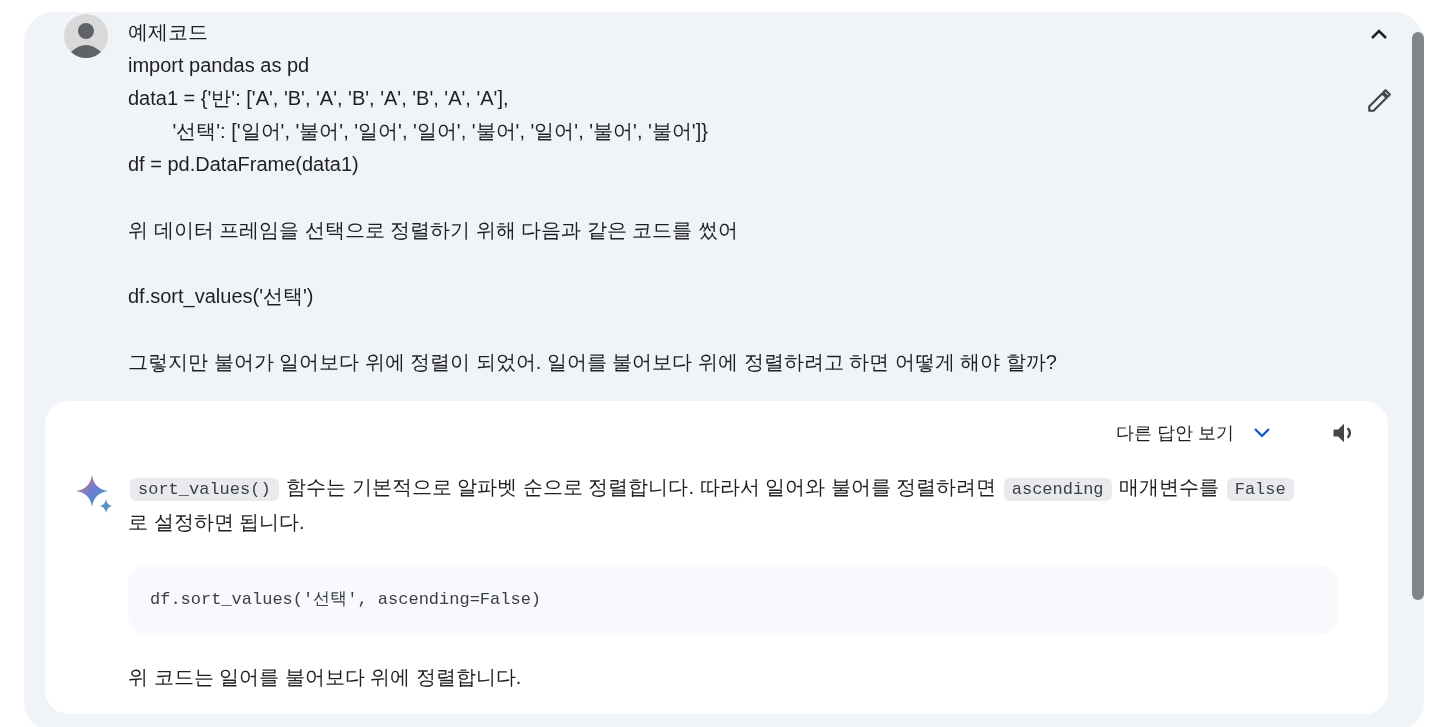 Image resolution: width=1438 pixels, height=727 pixels. Describe the element at coordinates (1379, 101) in the screenshot. I see `edit-icon` at that location.